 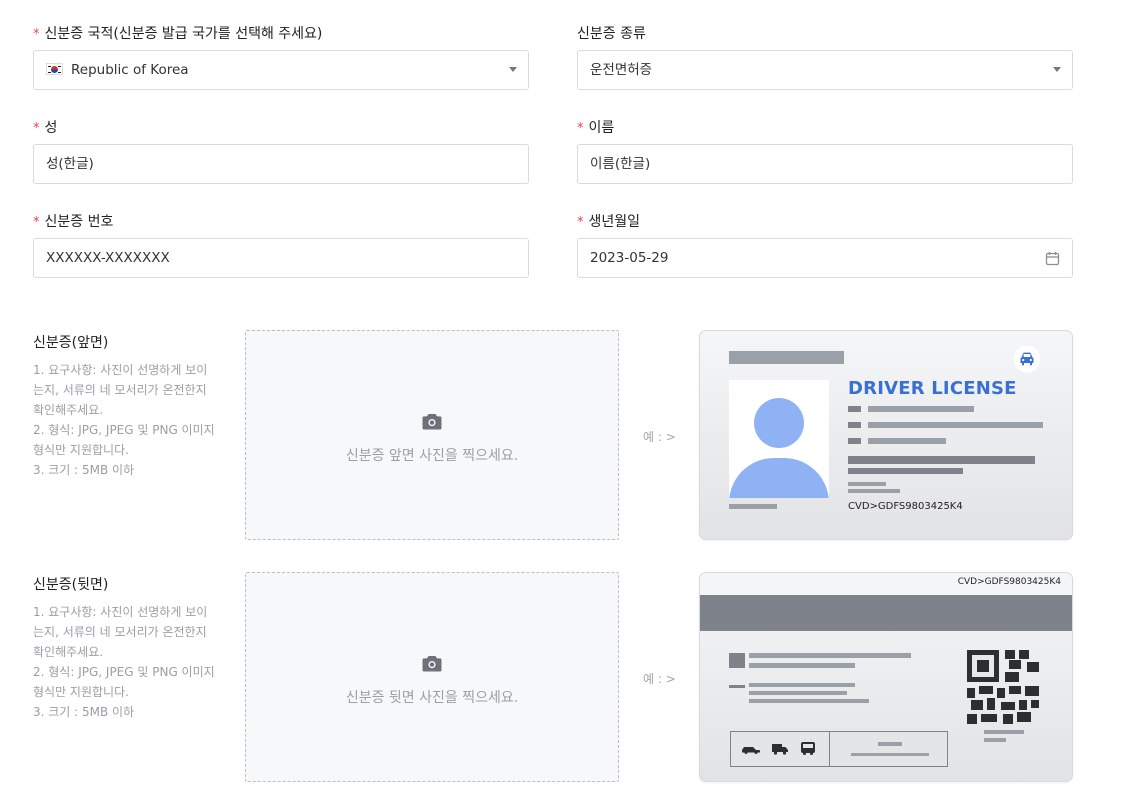 I want to click on nationality-select: Republic of Korea, so click(x=281, y=70).